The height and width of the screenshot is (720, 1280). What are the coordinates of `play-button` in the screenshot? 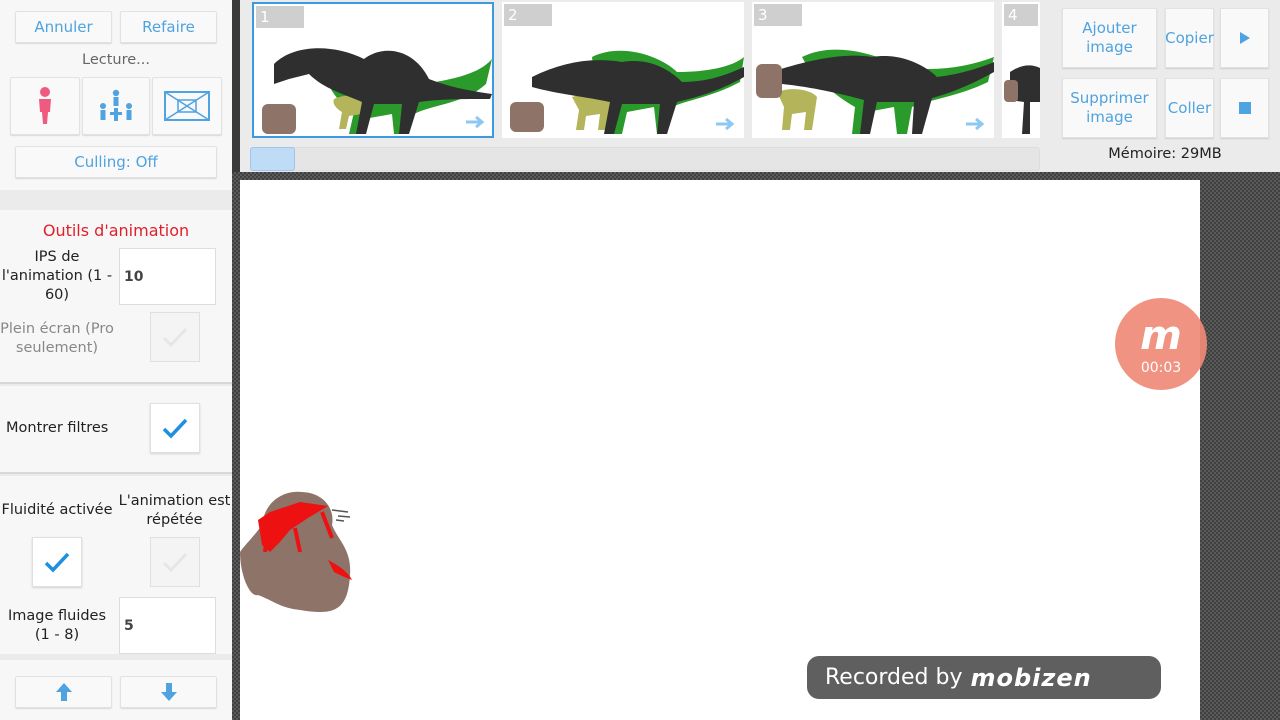 It's located at (1244, 38).